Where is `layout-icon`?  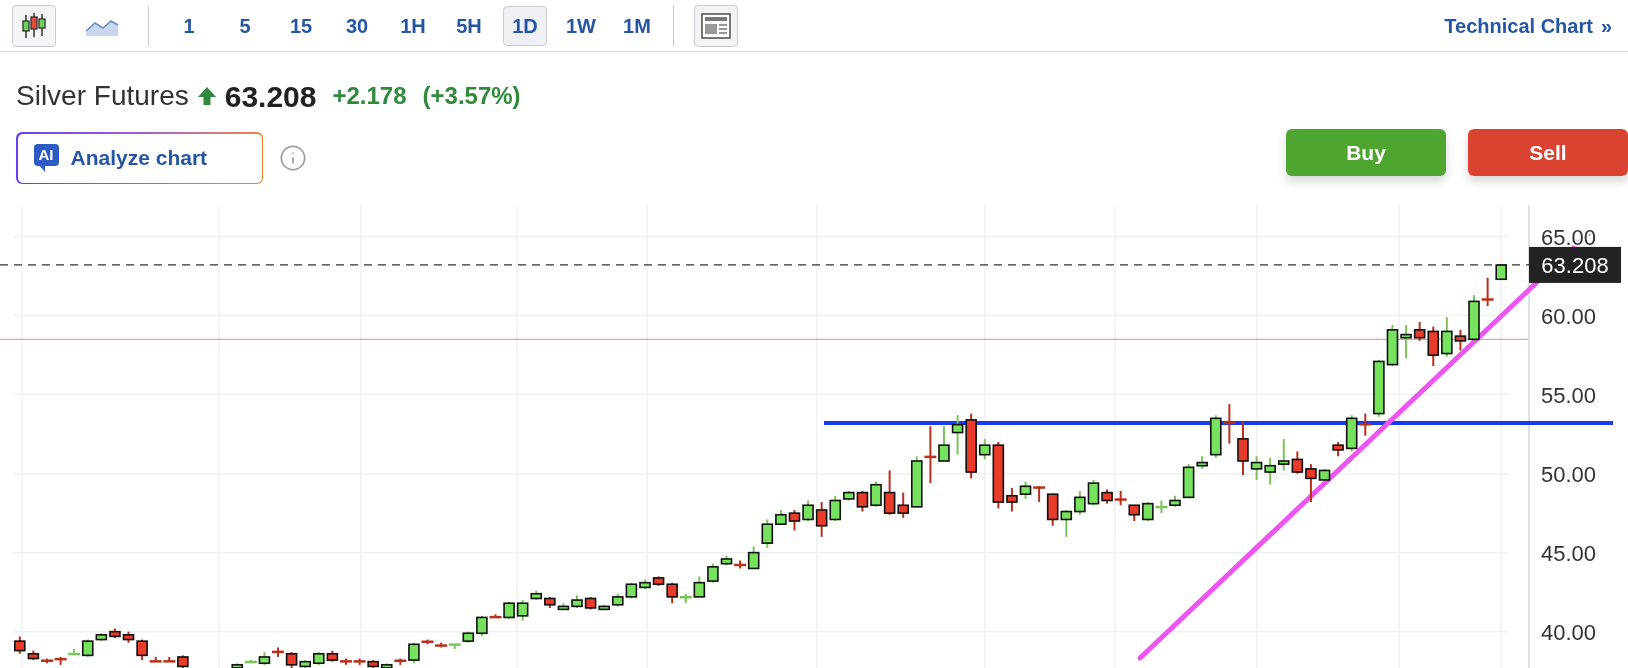 layout-icon is located at coordinates (716, 25).